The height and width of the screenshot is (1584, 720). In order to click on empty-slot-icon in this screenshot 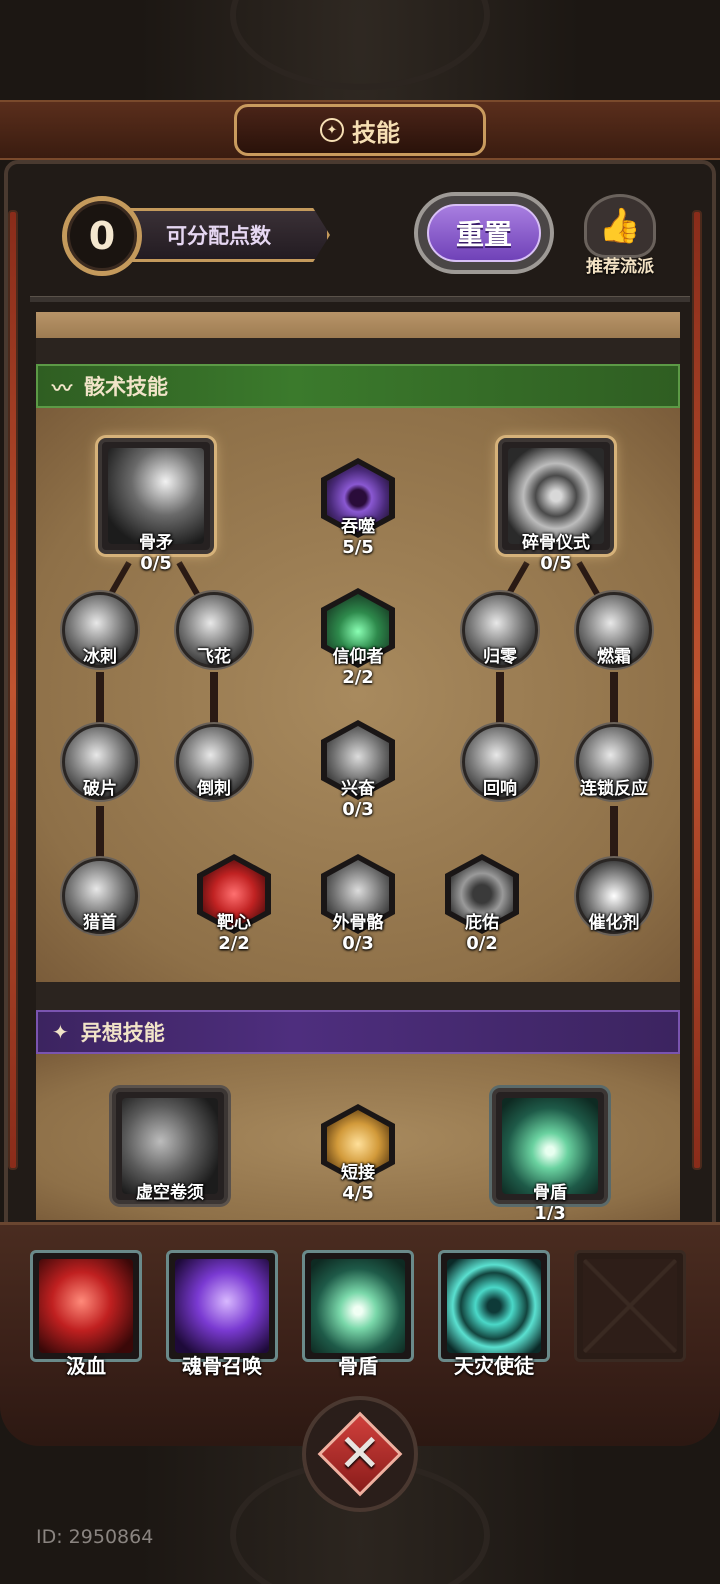, I will do `click(630, 1306)`.